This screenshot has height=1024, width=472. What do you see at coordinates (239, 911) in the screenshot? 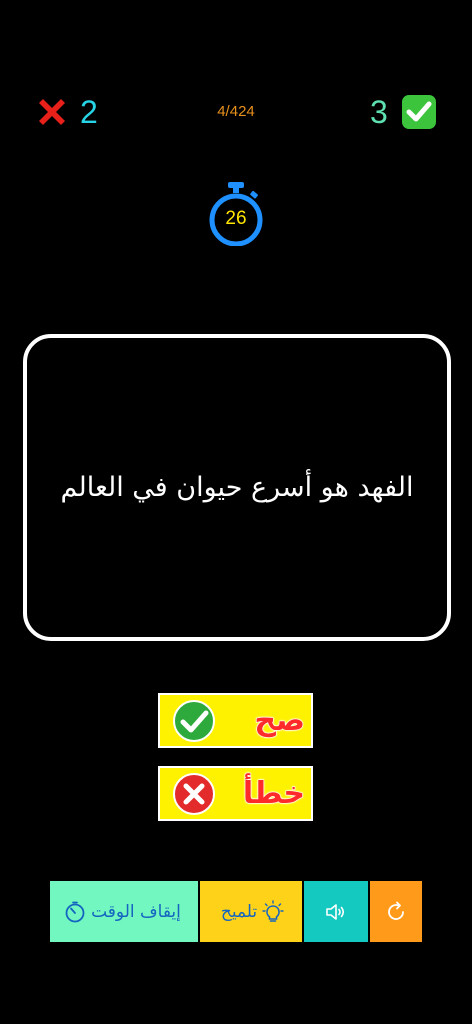
I see `hint-label: تلميح` at bounding box center [239, 911].